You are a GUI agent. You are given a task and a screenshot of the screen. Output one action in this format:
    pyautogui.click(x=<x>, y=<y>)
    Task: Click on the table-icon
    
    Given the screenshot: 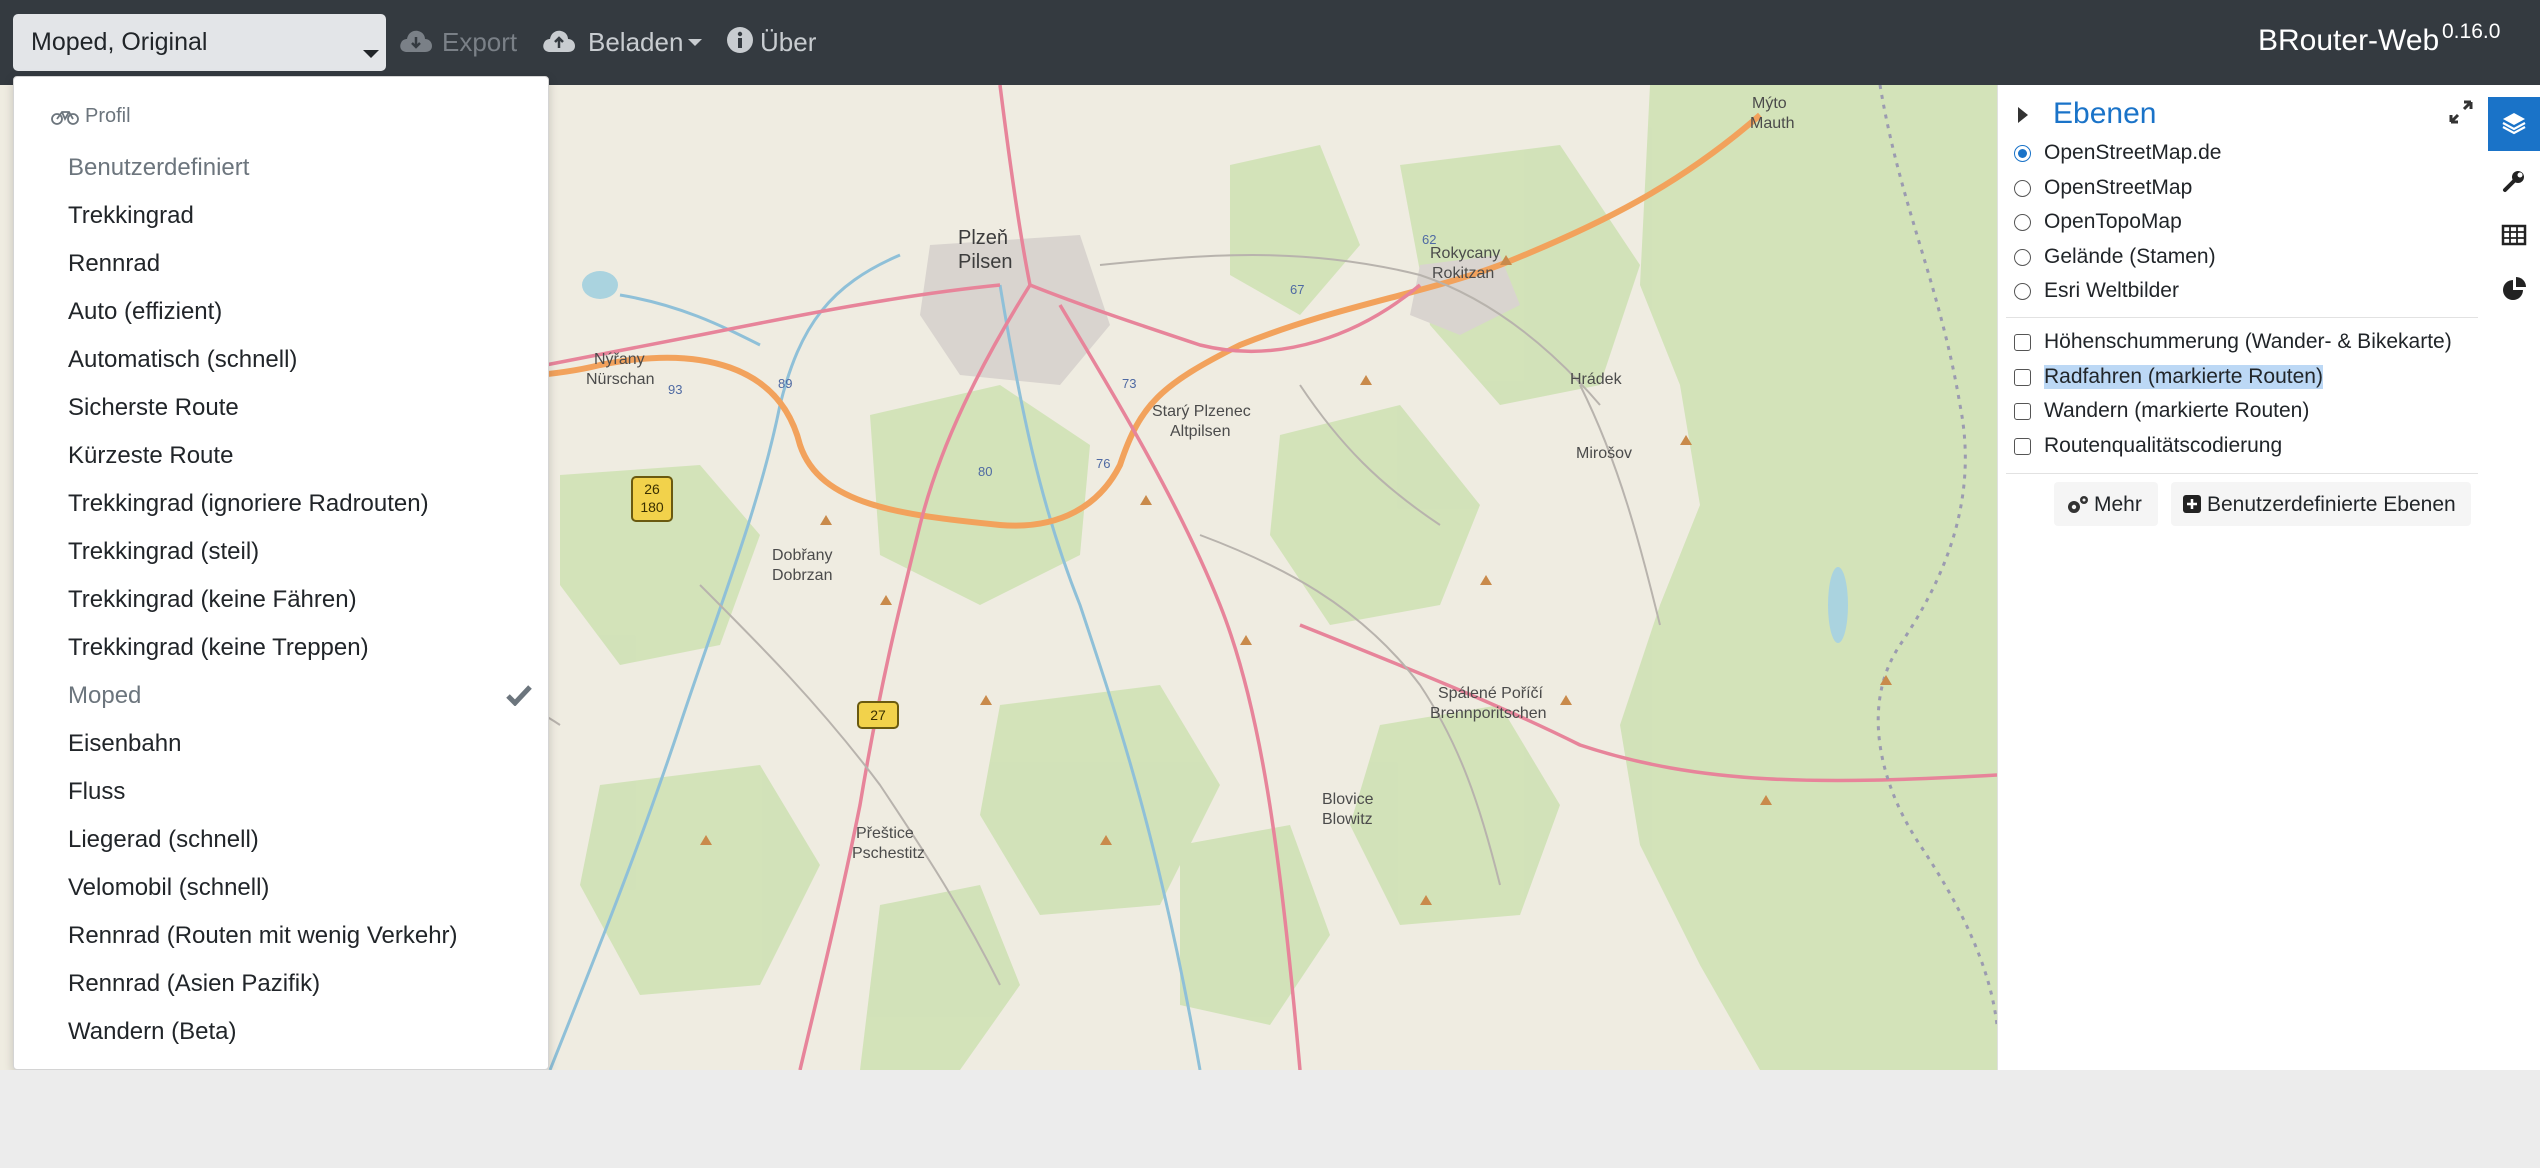 What is the action you would take?
    pyautogui.click(x=2514, y=235)
    